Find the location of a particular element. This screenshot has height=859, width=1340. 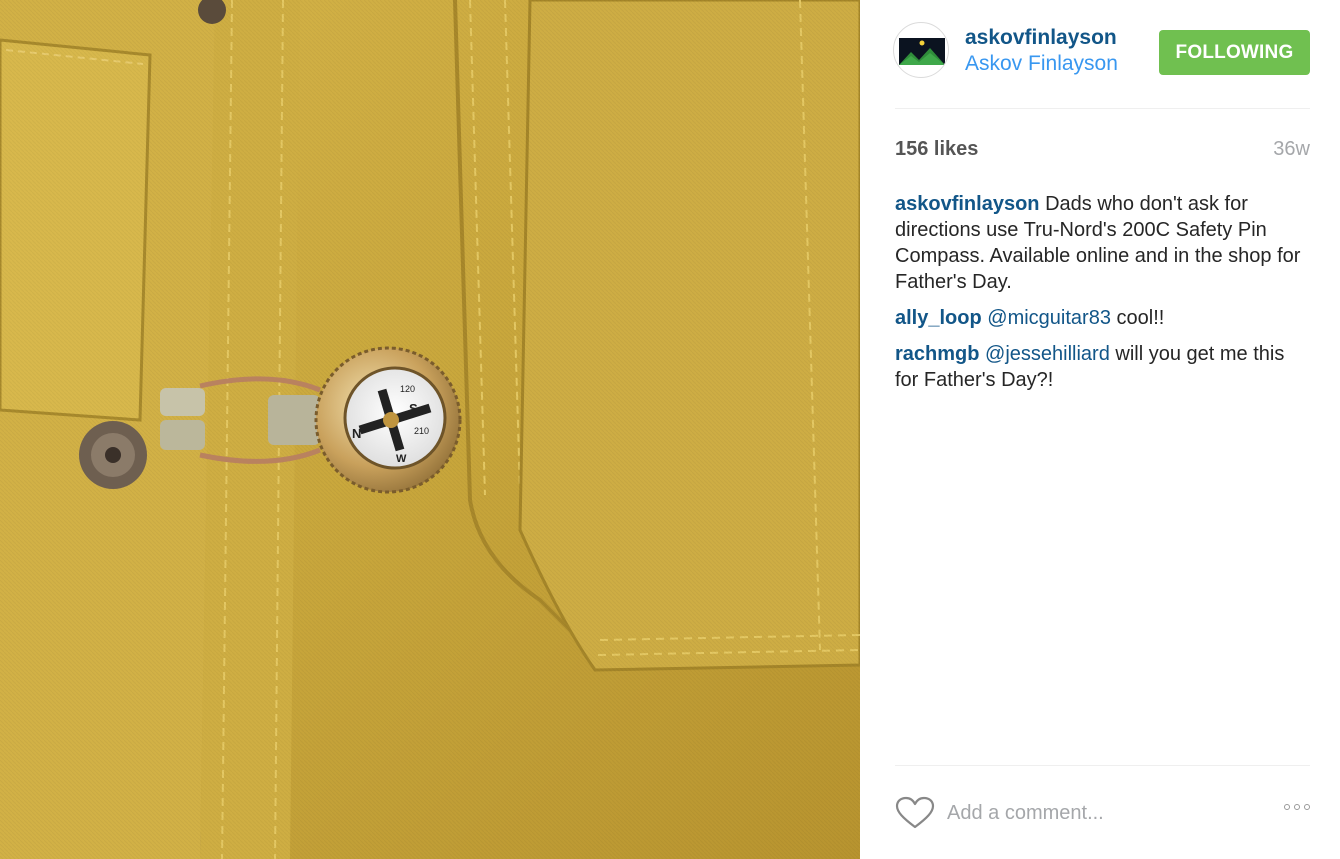

svg-text: 120 is located at coordinates (407, 389).